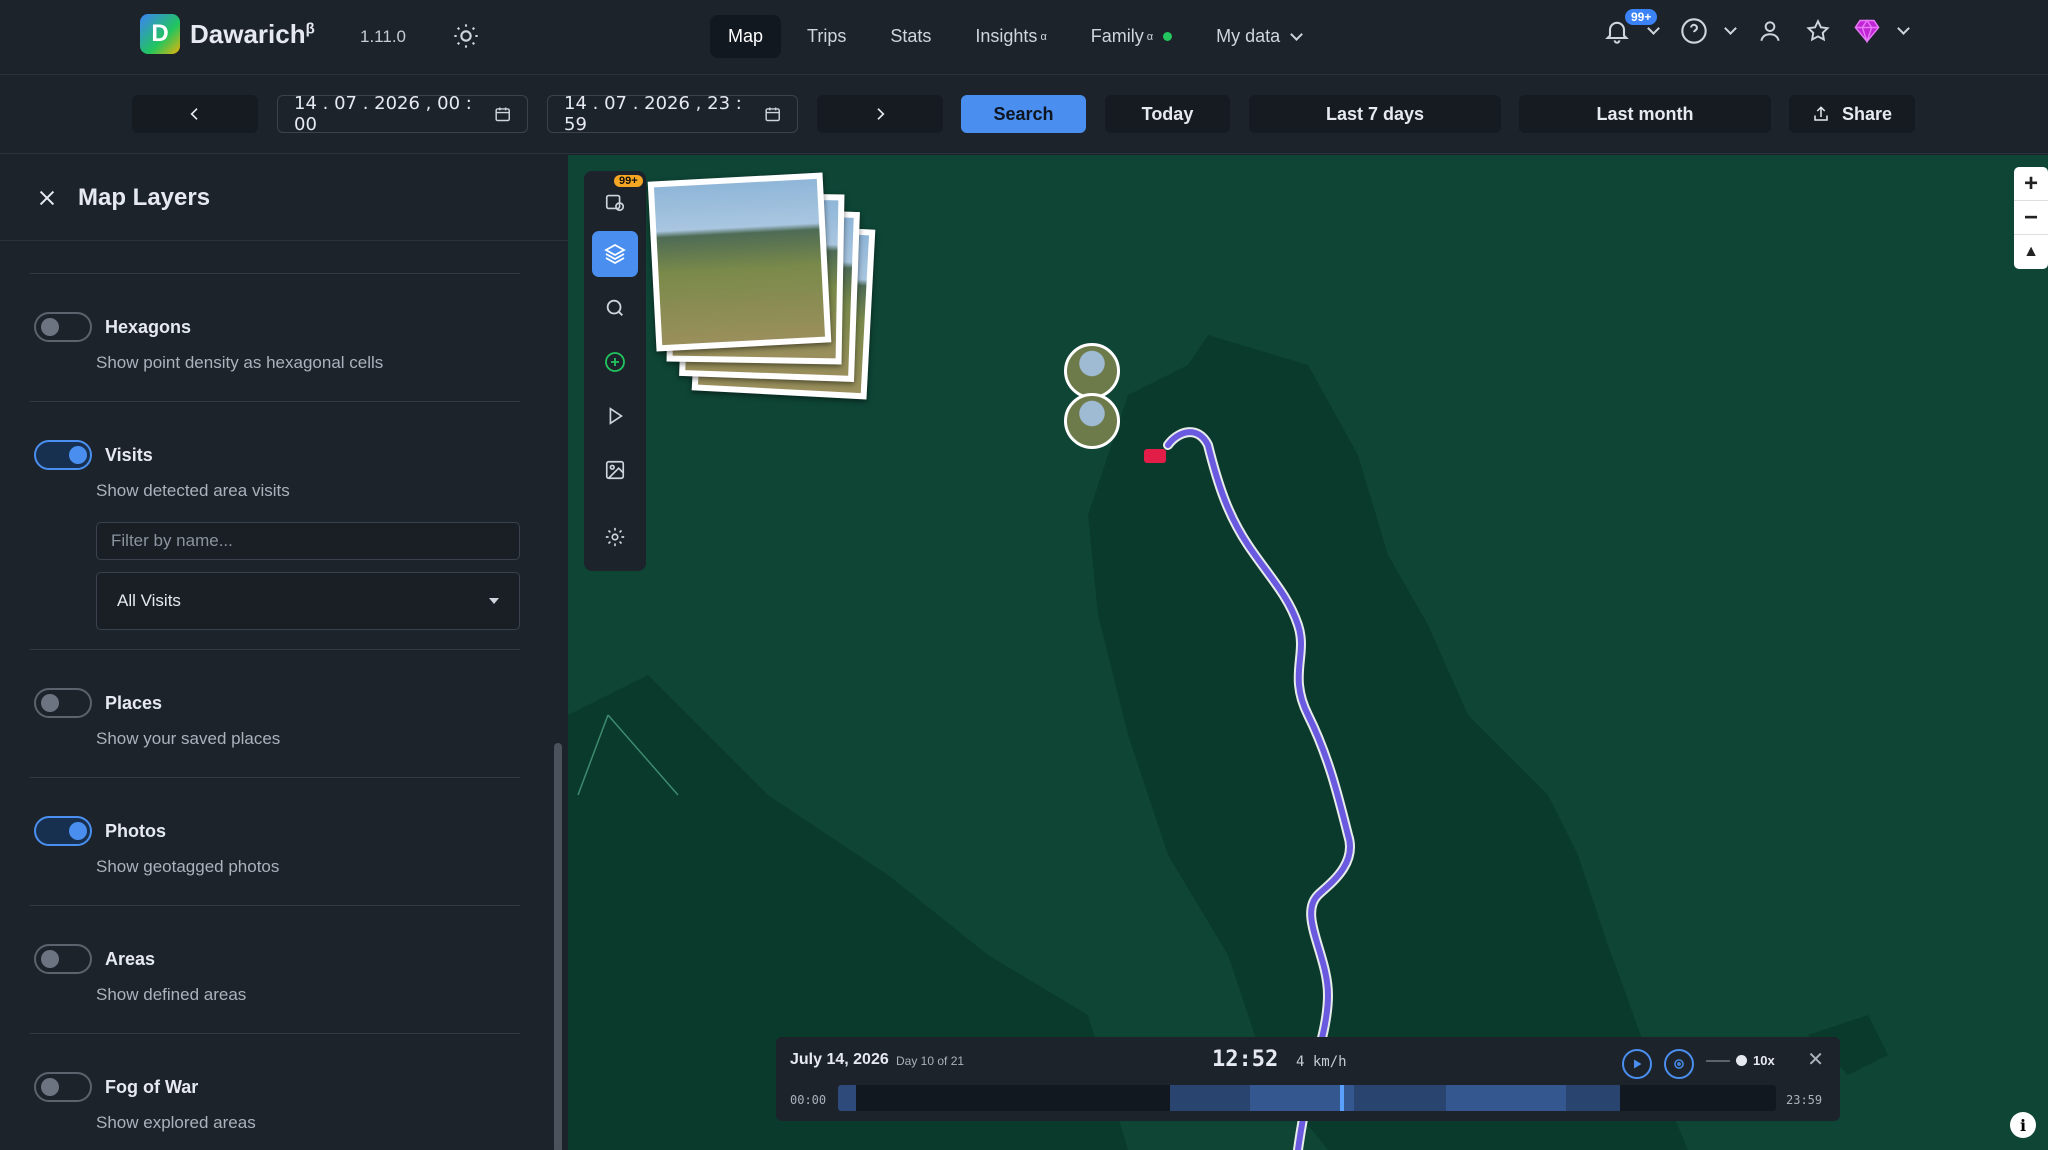  Describe the element at coordinates (672, 114) in the screenshot. I see `end-datetime-input: 14 . 07 . 2026 , 23 : 59` at that location.